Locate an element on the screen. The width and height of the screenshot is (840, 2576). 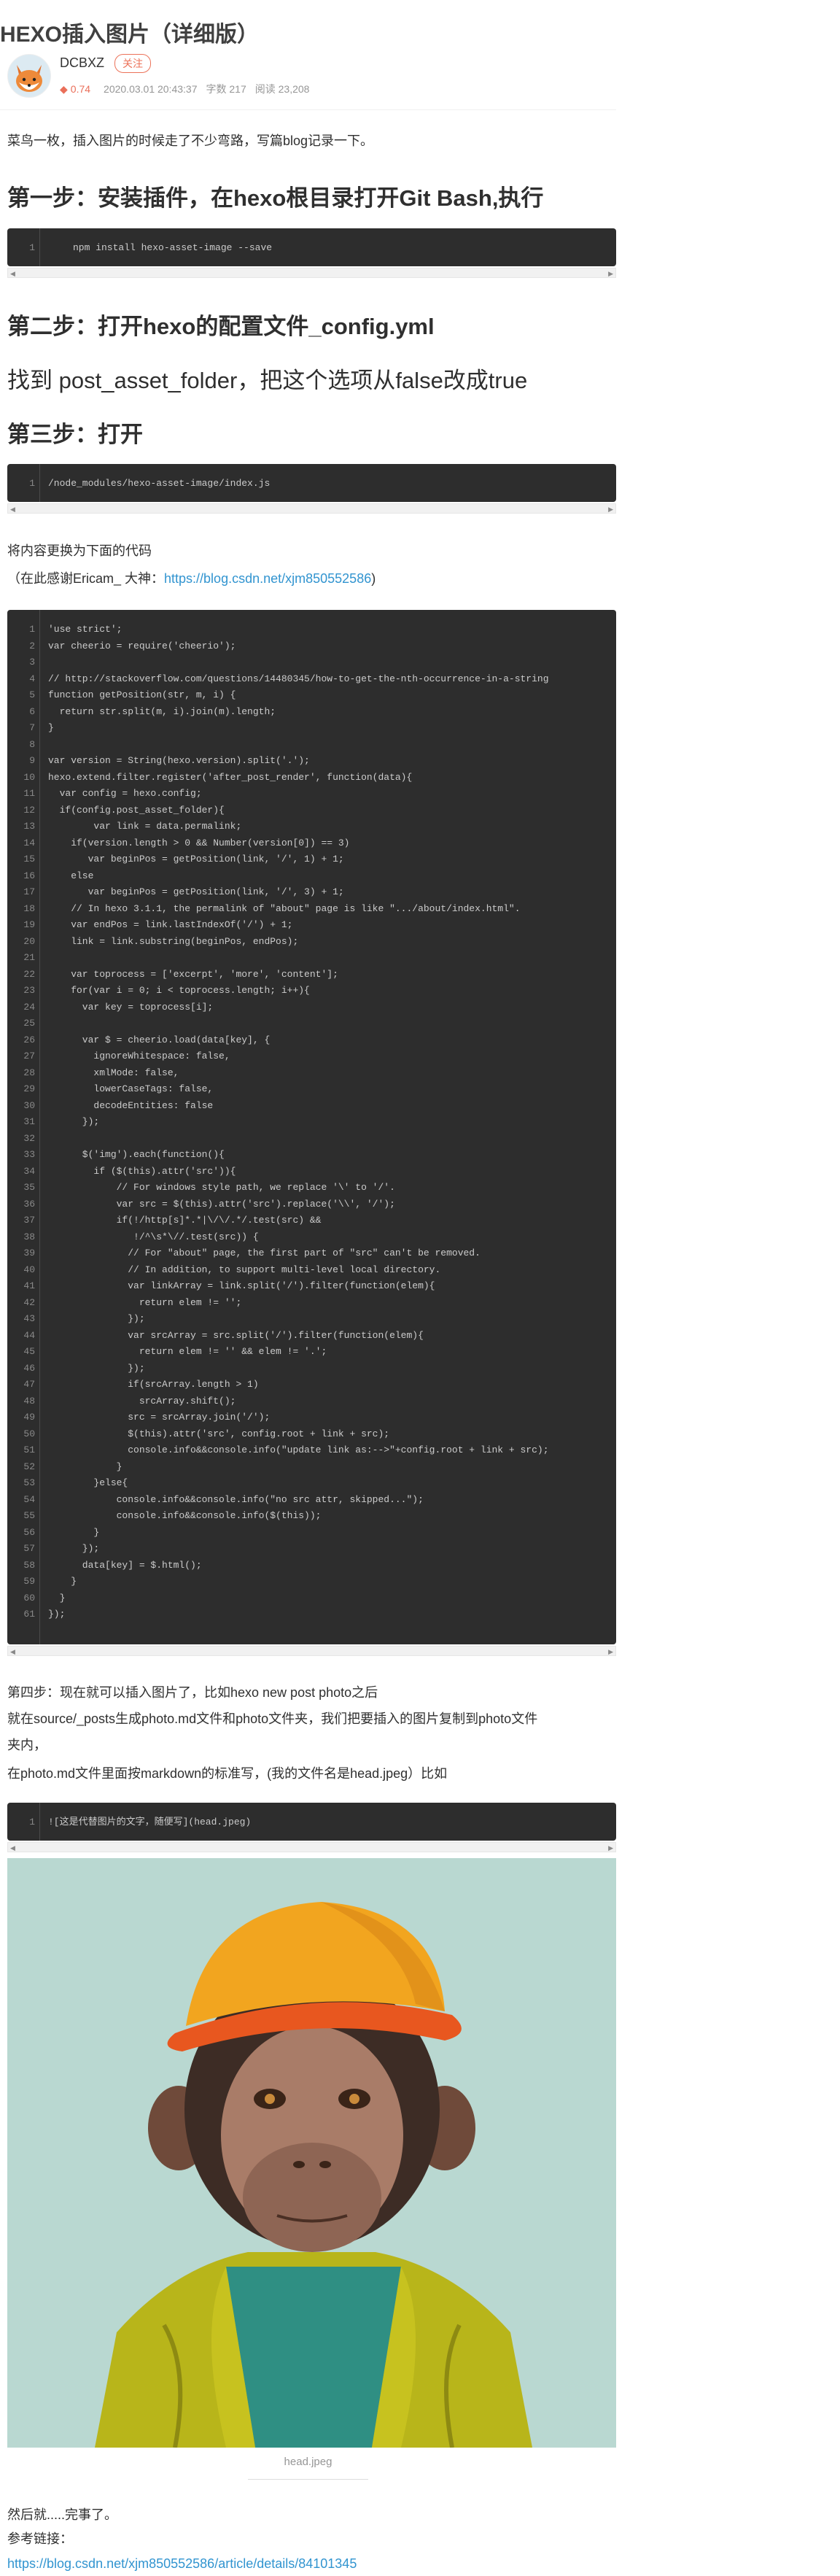
fox-avatar-icon is located at coordinates (29, 76).